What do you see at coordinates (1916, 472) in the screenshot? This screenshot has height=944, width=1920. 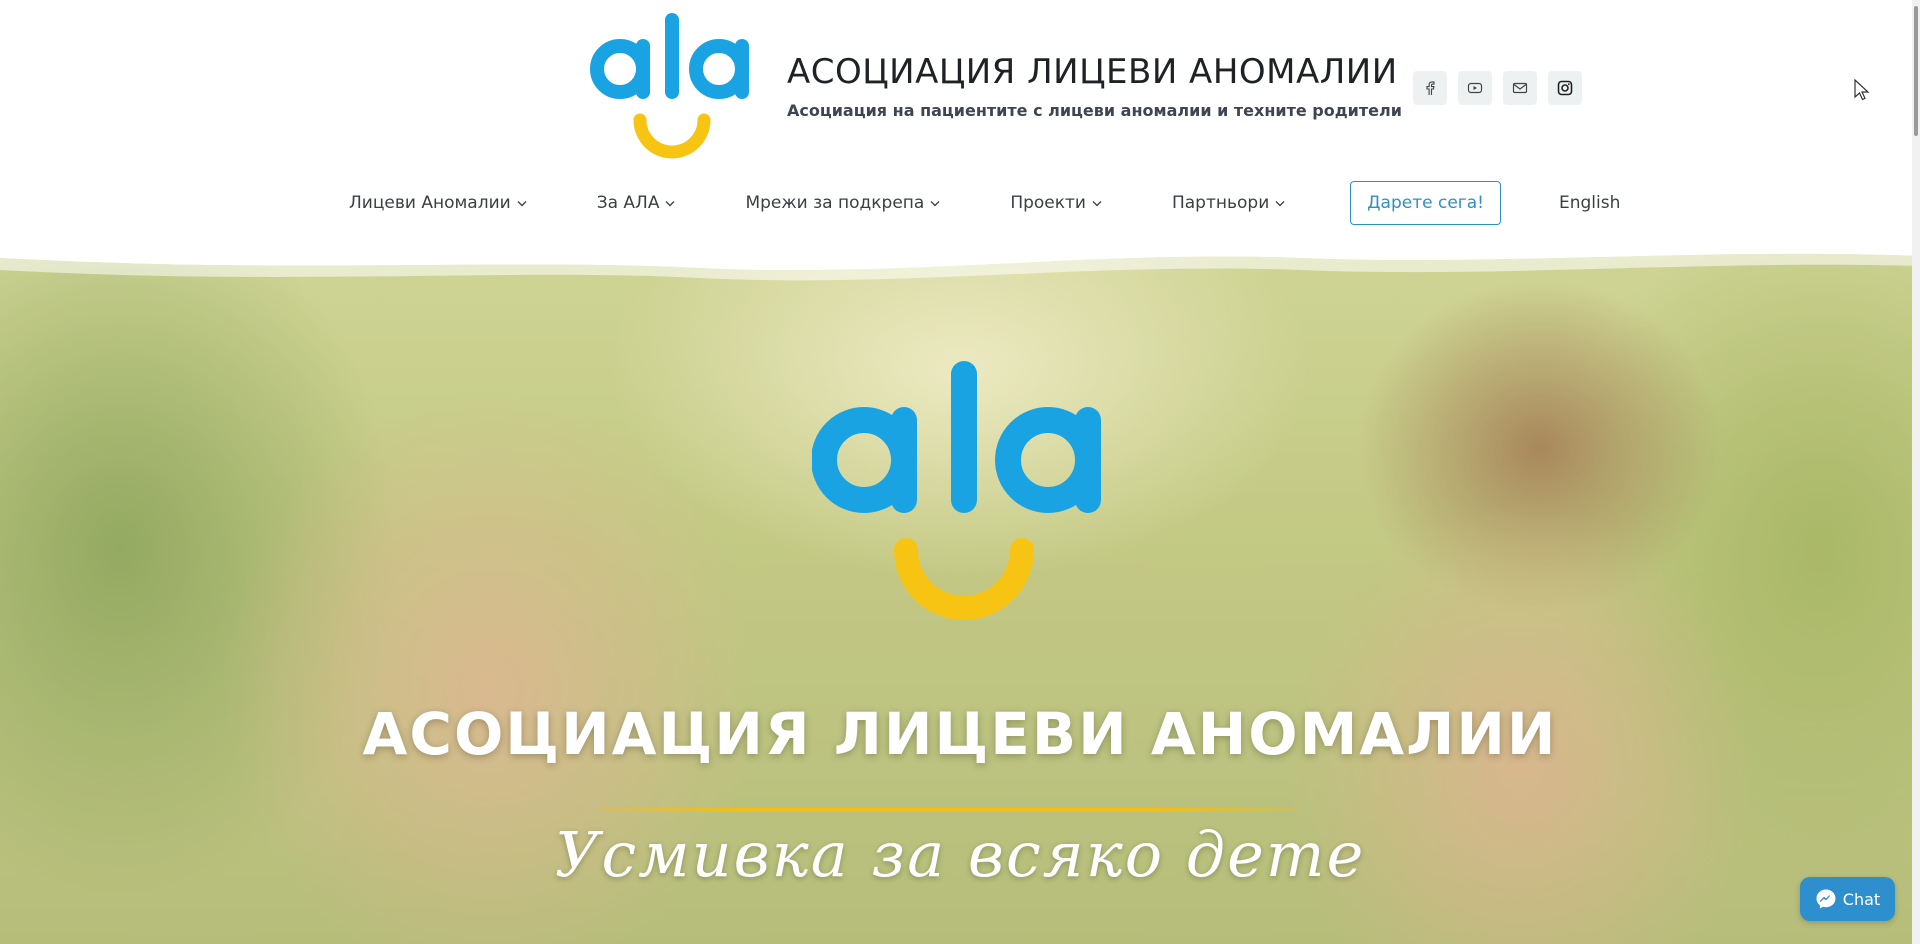 I see `page-scrollbar-track` at bounding box center [1916, 472].